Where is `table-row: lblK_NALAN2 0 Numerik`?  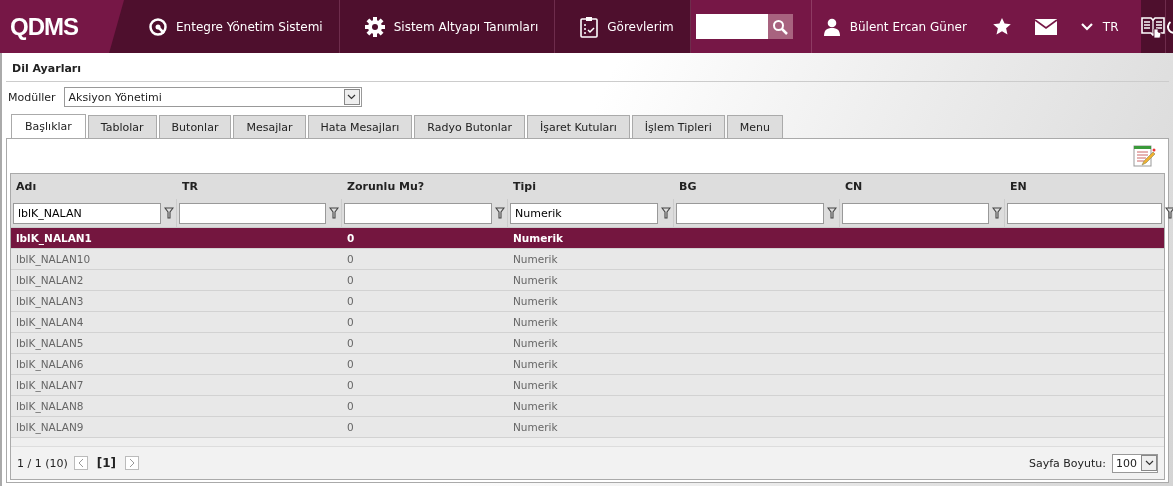 table-row: lblK_NALAN2 0 Numerik is located at coordinates (587, 280).